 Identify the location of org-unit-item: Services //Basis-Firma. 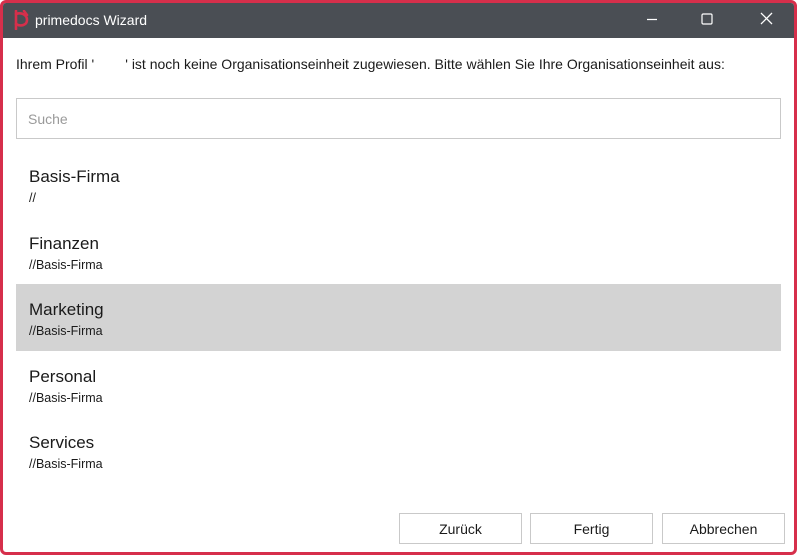
(398, 450).